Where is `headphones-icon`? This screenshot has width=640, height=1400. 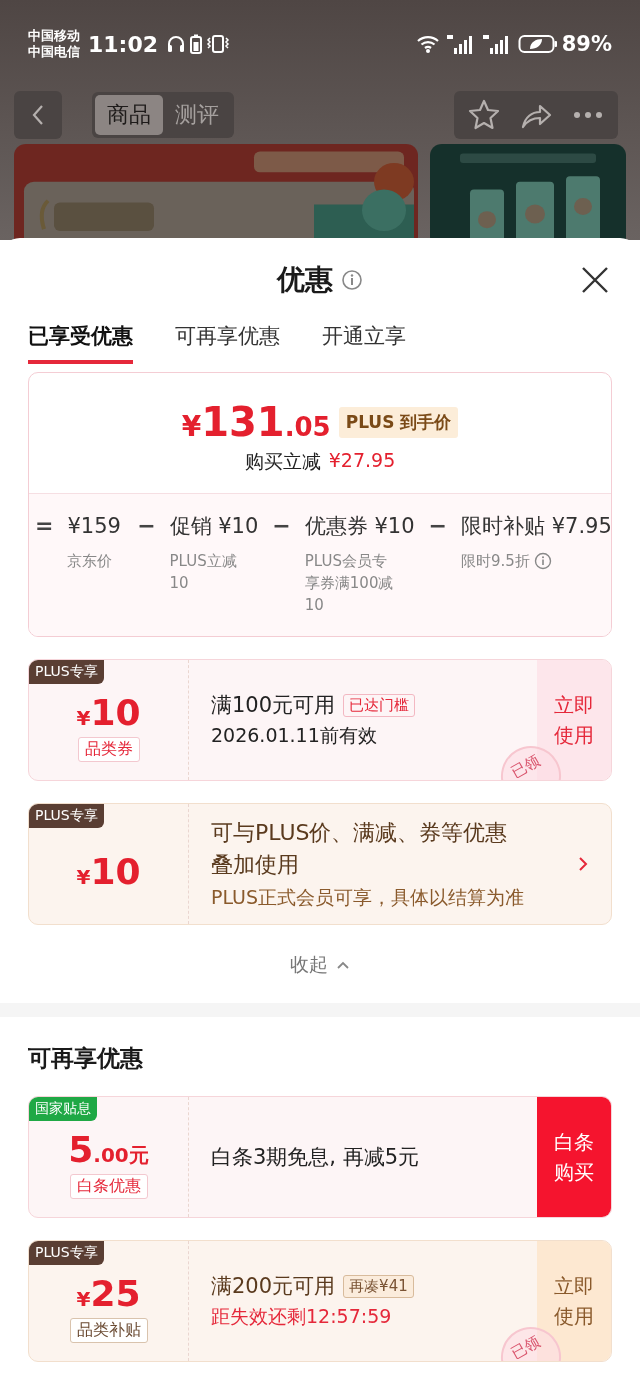
headphones-icon is located at coordinates (176, 44).